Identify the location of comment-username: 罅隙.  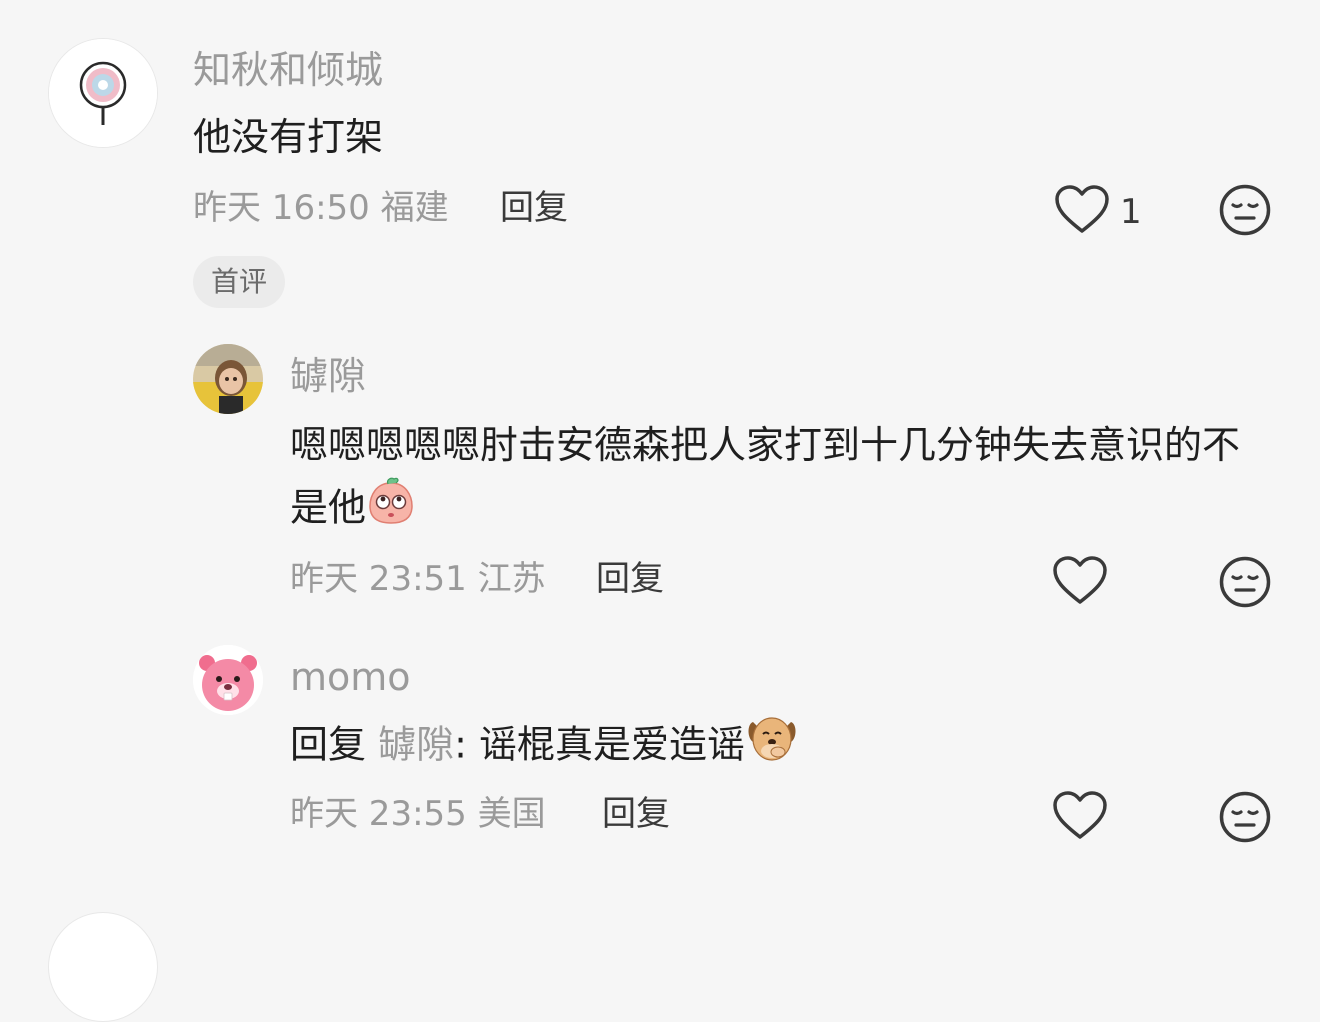
(328, 376).